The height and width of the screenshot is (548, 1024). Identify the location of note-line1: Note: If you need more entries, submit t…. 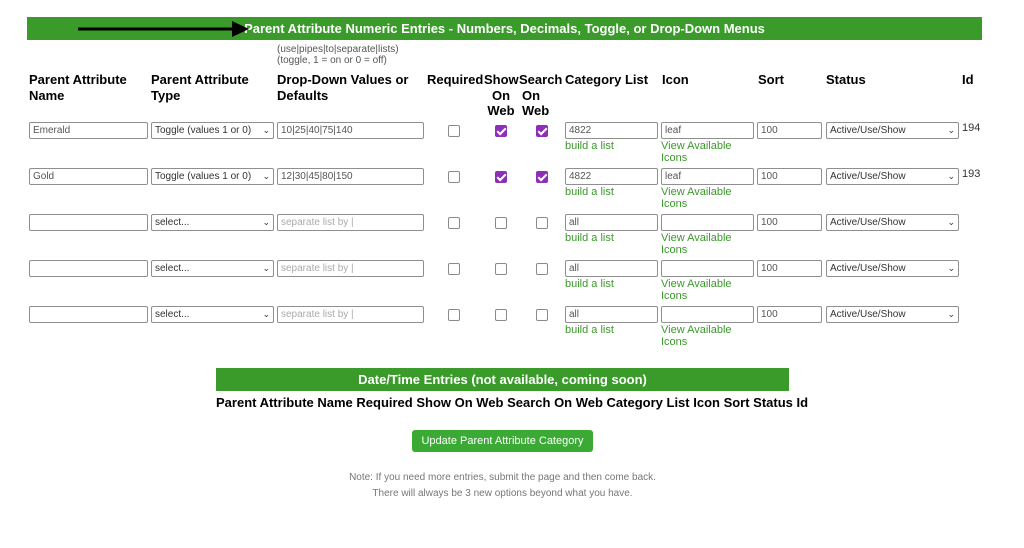
(502, 477).